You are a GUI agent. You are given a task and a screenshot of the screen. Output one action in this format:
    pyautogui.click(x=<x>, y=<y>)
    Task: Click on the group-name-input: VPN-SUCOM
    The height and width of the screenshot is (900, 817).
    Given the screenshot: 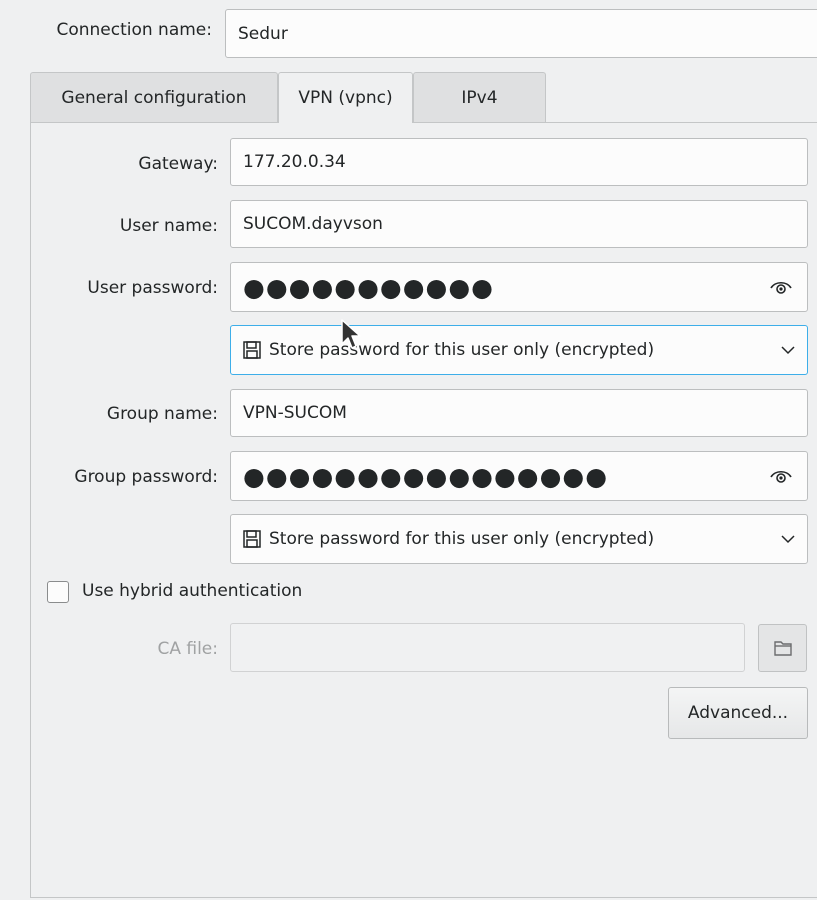 What is the action you would take?
    pyautogui.click(x=519, y=413)
    